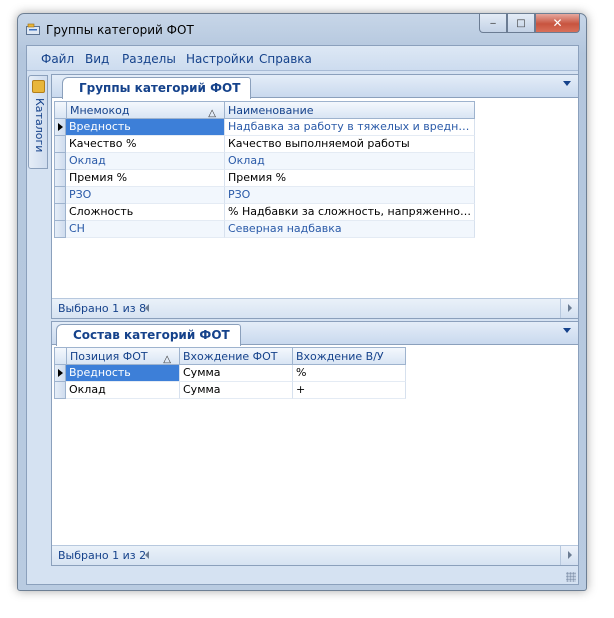 The image size is (614, 618). I want to click on menu-settings: Настройки, so click(220, 59).